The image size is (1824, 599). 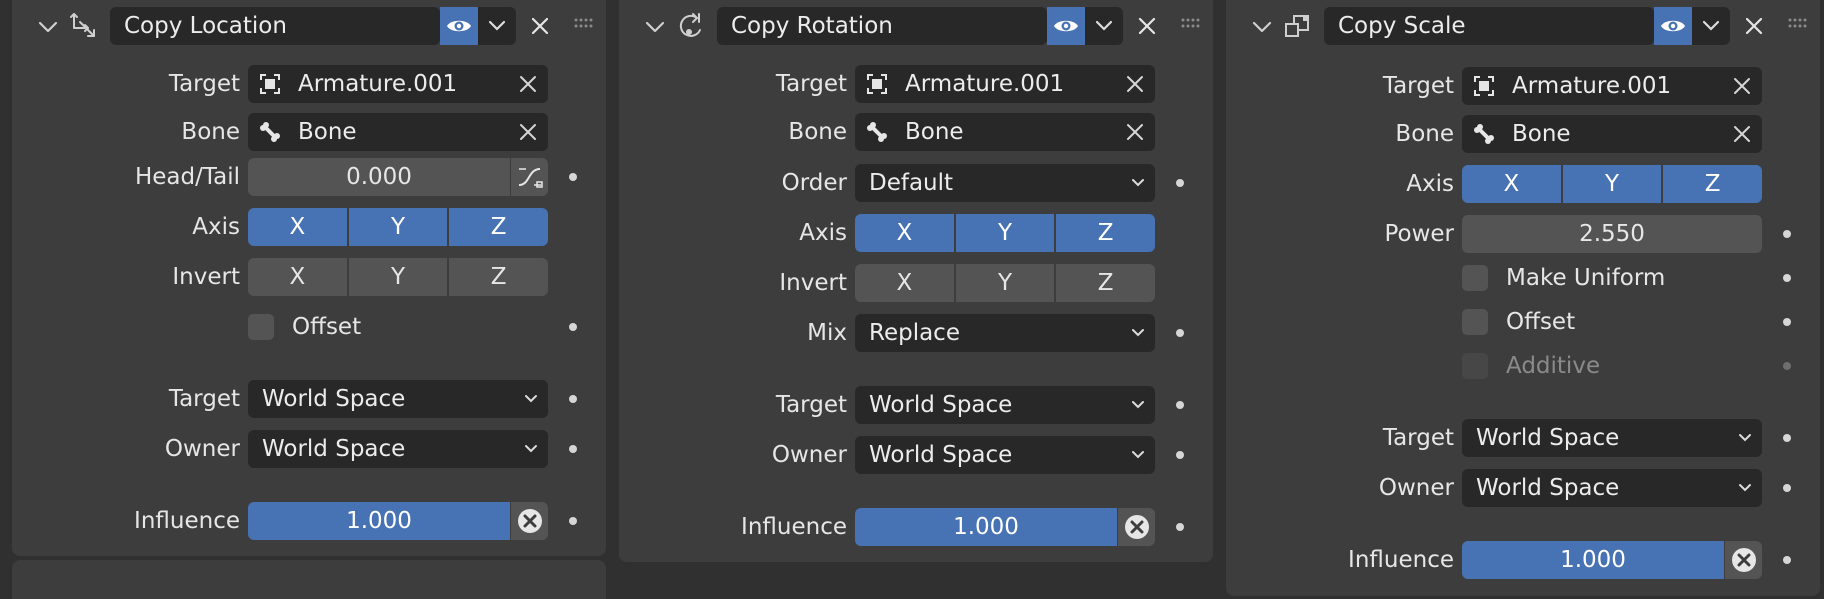 I want to click on bone-label: Bone, so click(x=817, y=132).